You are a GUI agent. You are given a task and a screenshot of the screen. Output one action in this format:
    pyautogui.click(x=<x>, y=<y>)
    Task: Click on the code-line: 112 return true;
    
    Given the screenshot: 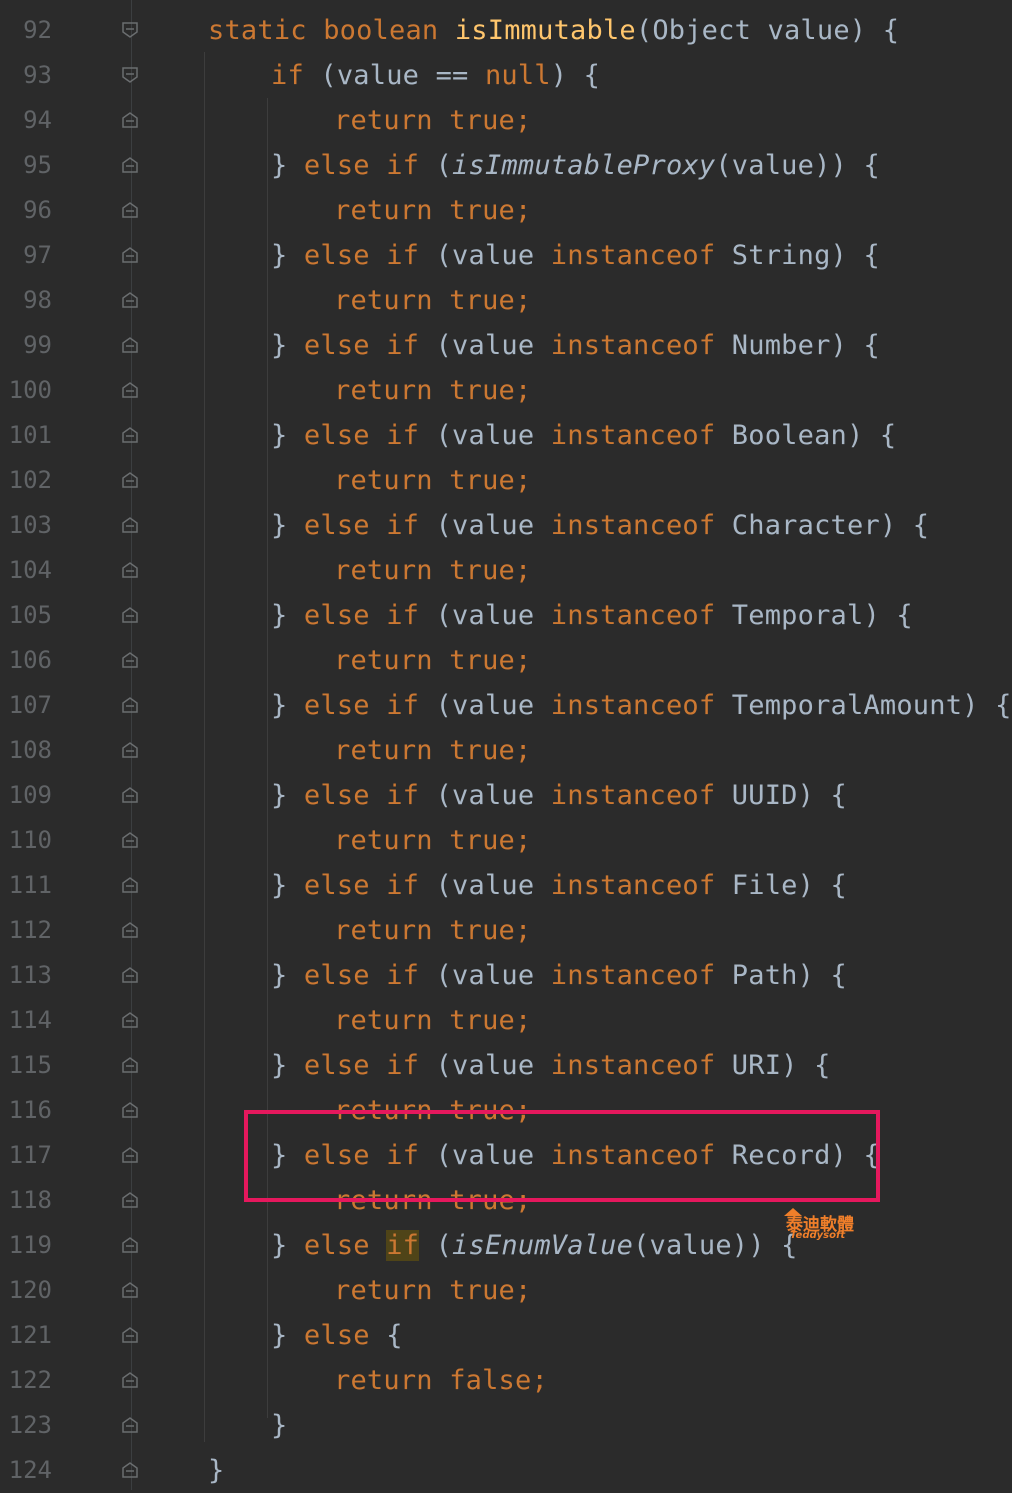 What is the action you would take?
    pyautogui.click(x=506, y=930)
    